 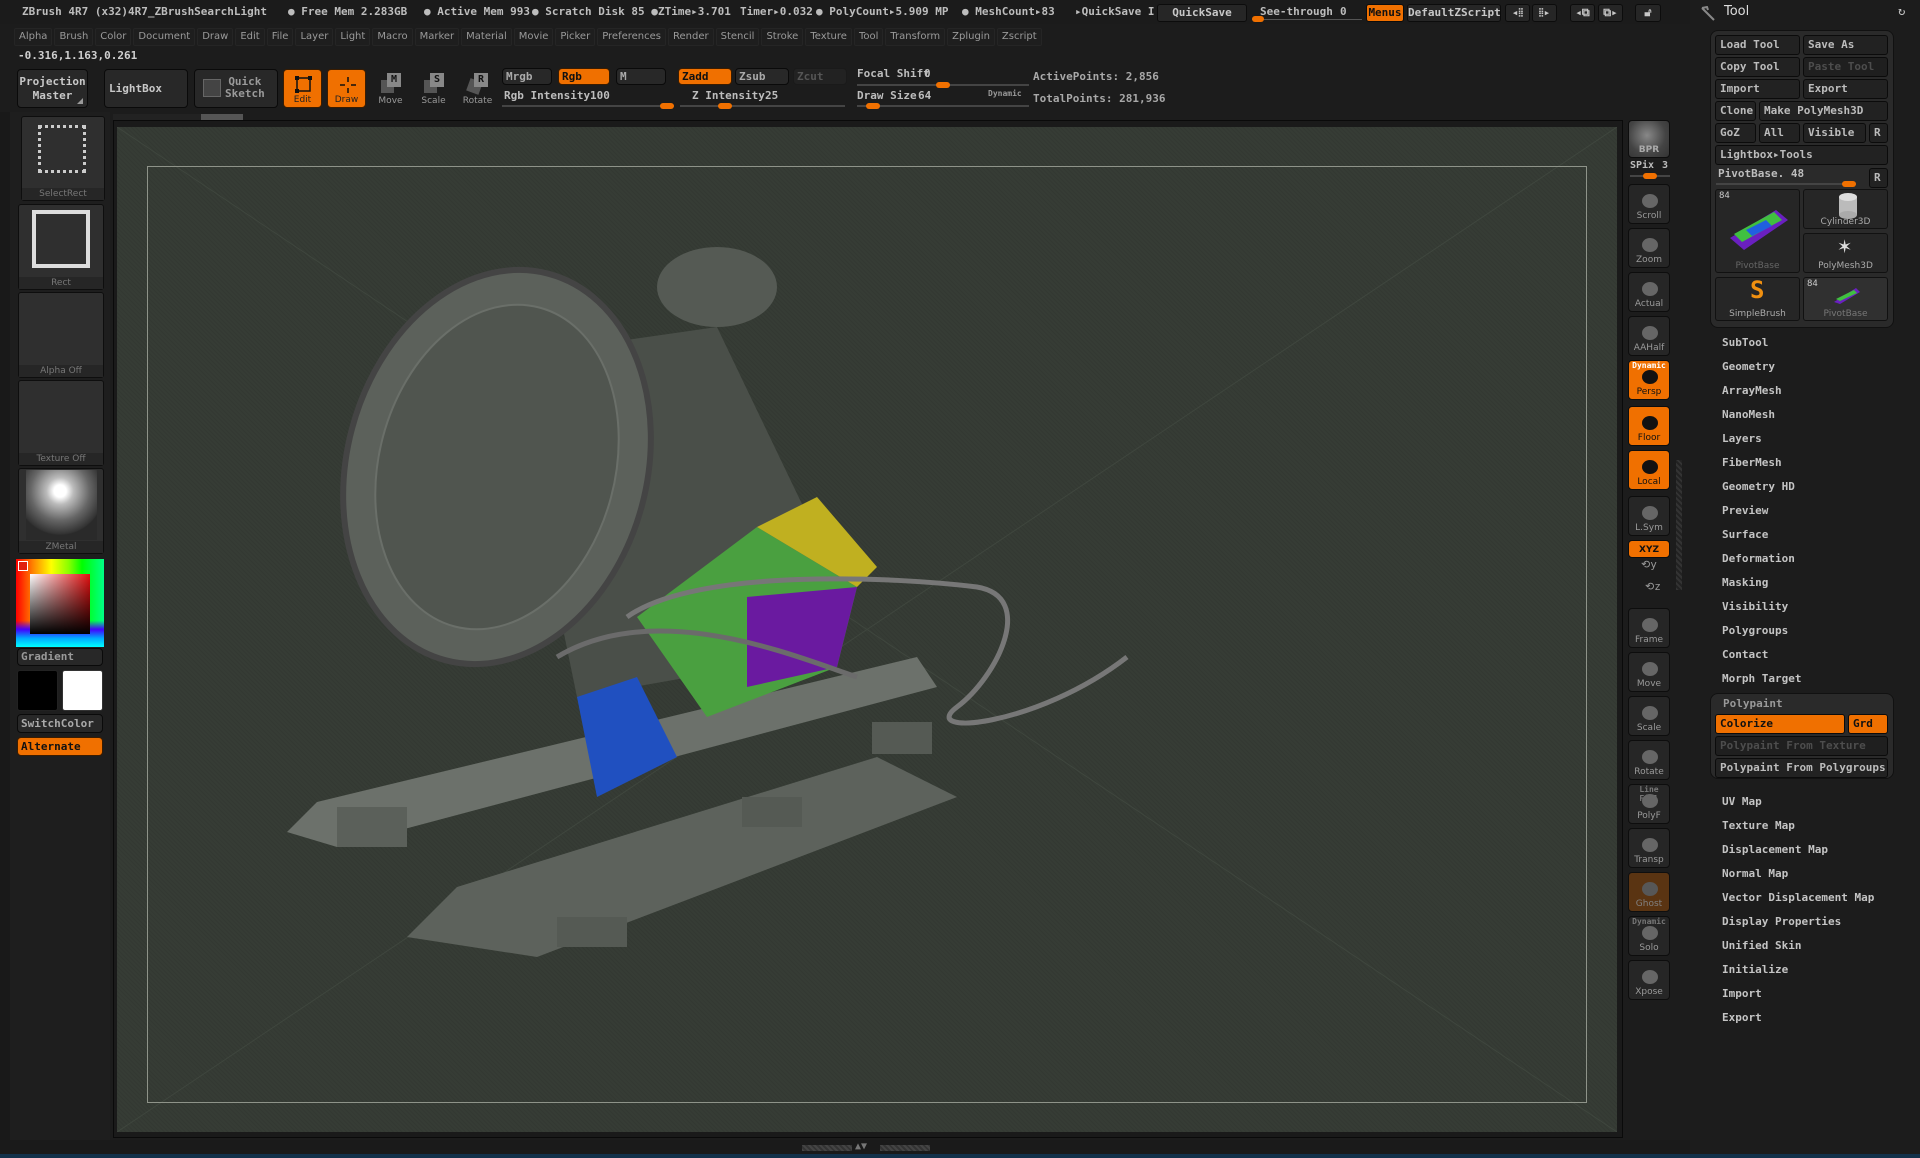 I want to click on color-picker, so click(x=60, y=603).